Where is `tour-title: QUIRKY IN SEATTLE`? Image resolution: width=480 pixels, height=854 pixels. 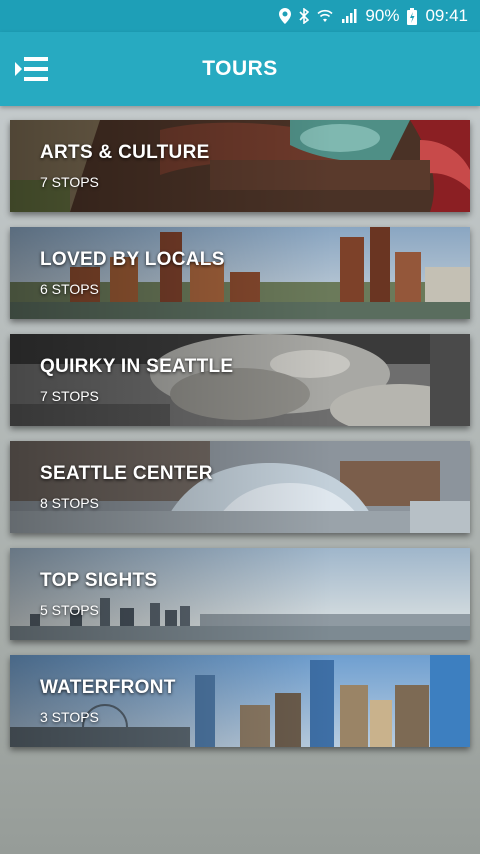 tour-title: QUIRKY IN SEATTLE is located at coordinates (137, 366).